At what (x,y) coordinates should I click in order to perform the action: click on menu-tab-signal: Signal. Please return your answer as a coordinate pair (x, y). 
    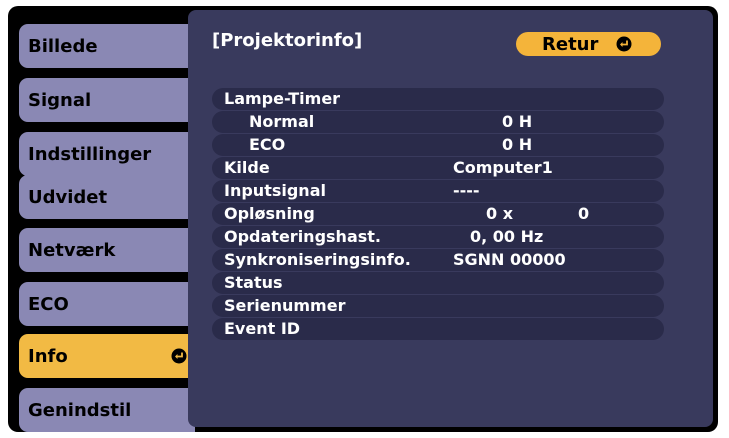
    Looking at the image, I should click on (107, 100).